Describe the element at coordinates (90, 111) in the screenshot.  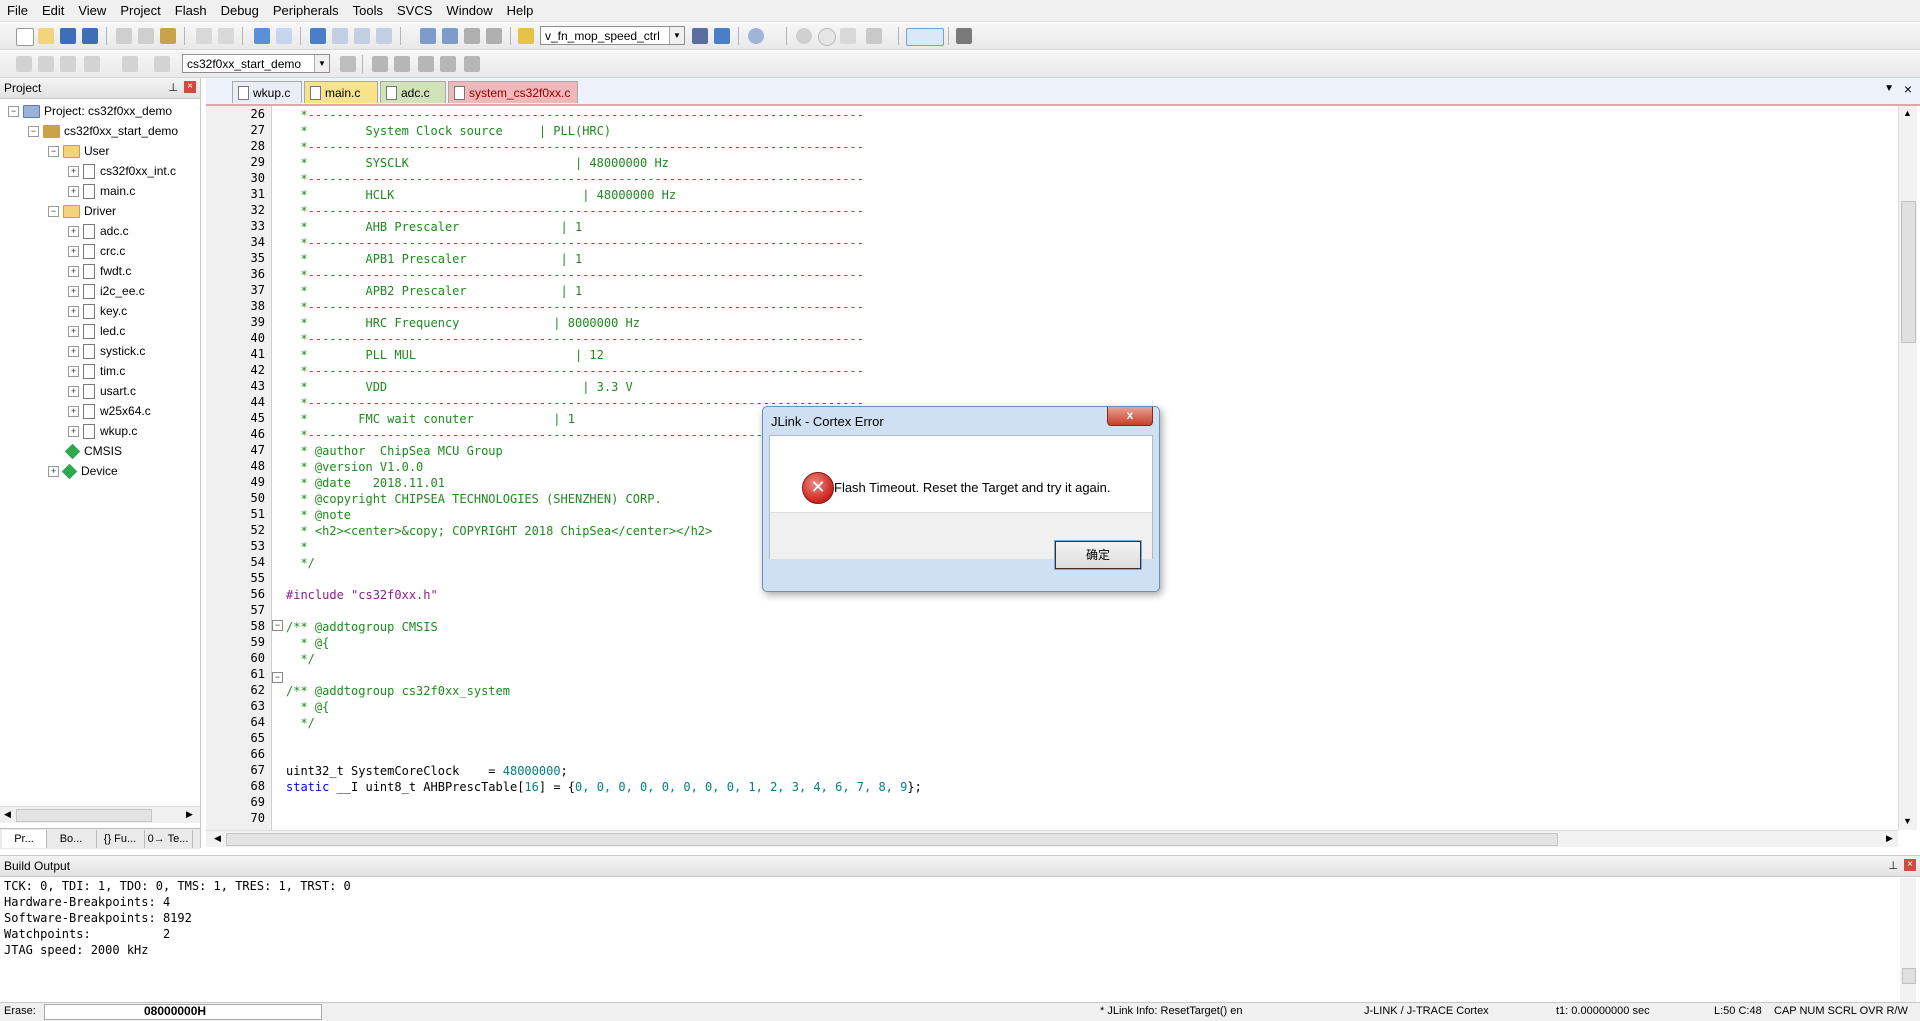
I see `tree-item-project: − Project: cs32f0xx_demo` at that location.